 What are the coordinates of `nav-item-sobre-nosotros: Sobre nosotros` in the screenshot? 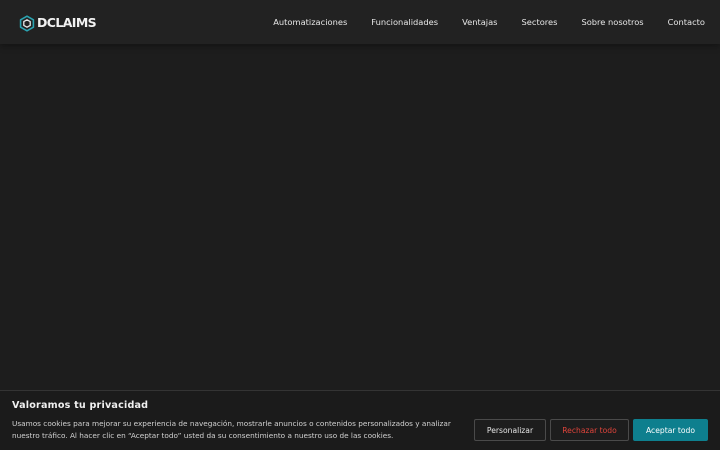 It's located at (612, 22).